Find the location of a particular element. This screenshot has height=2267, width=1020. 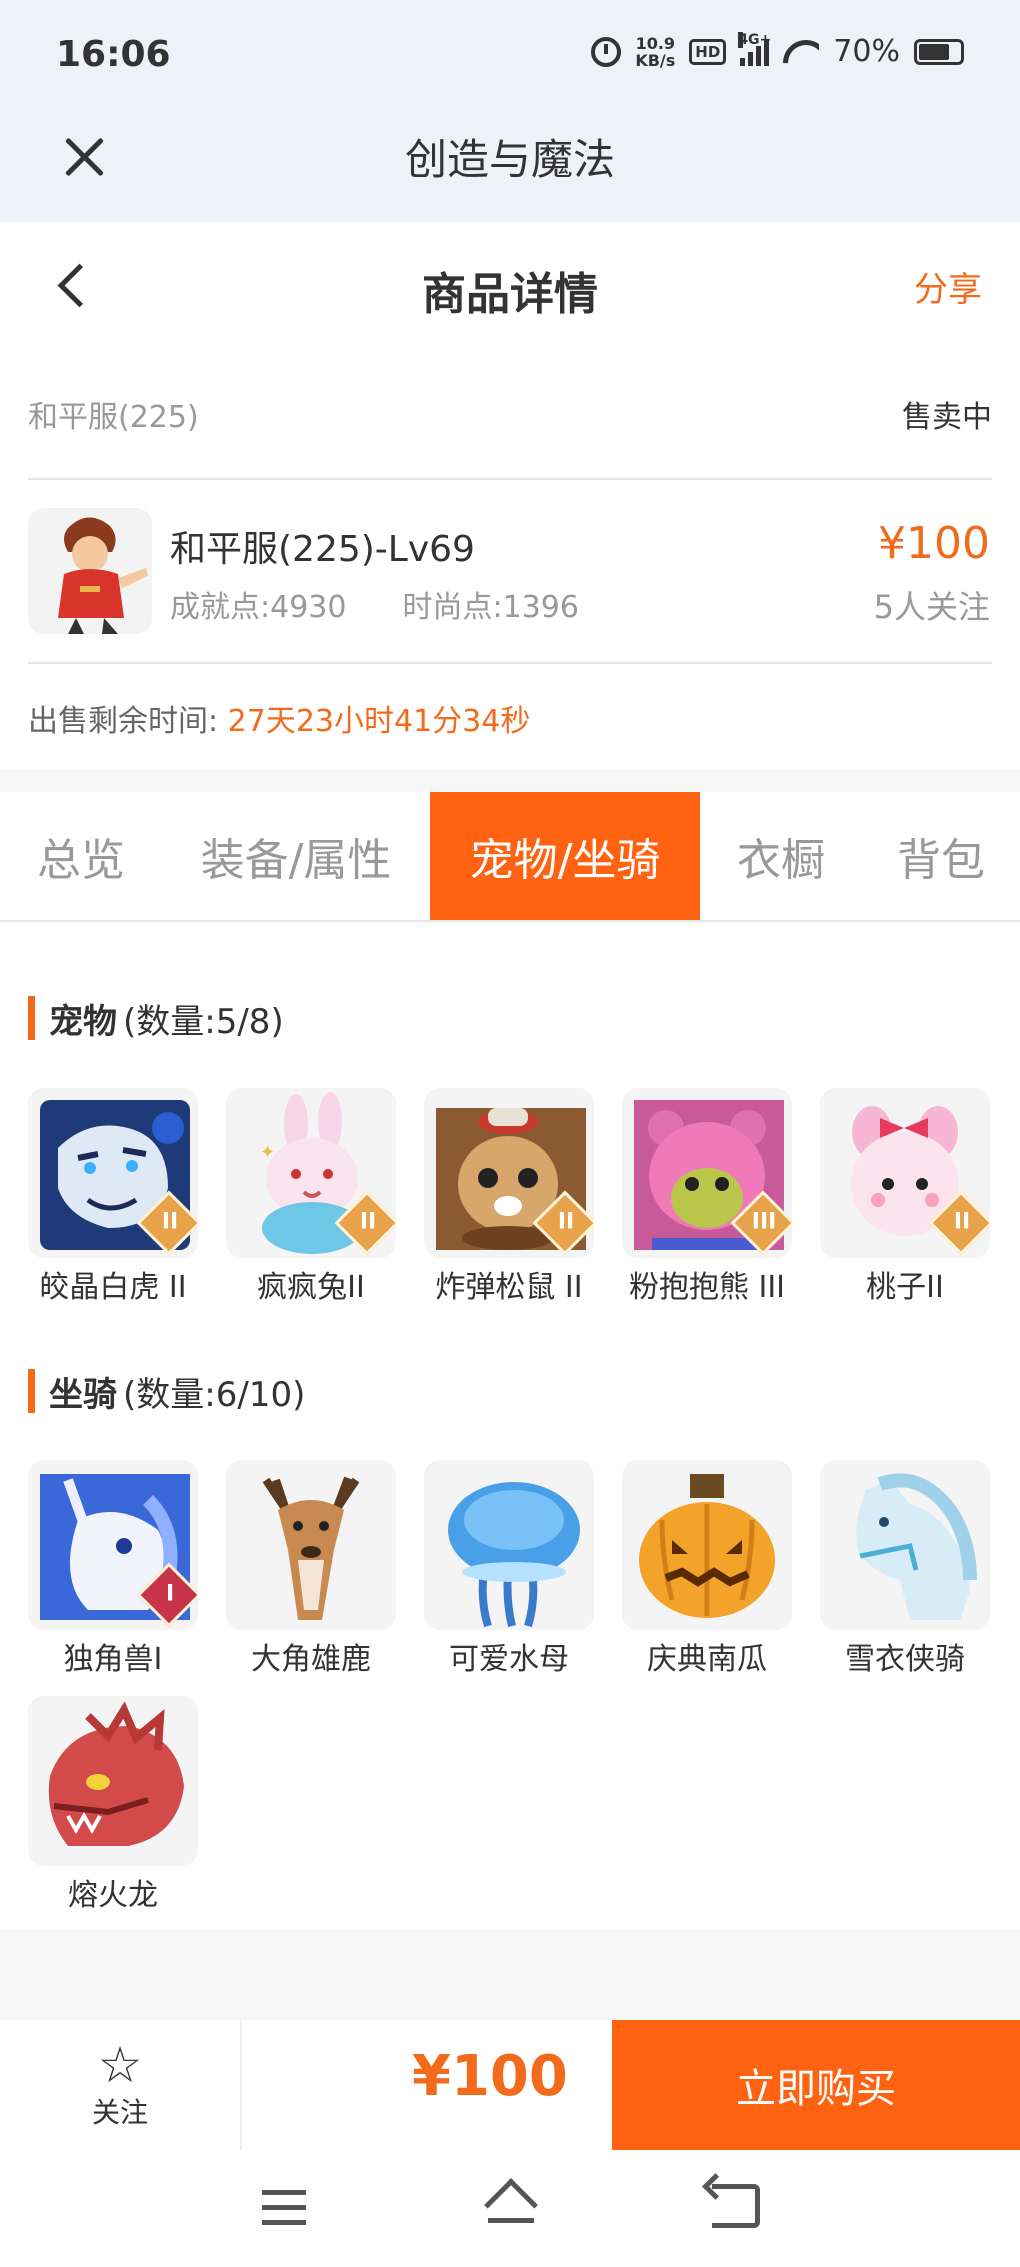

mount-name: 庆典南瓜 is located at coordinates (707, 1659).